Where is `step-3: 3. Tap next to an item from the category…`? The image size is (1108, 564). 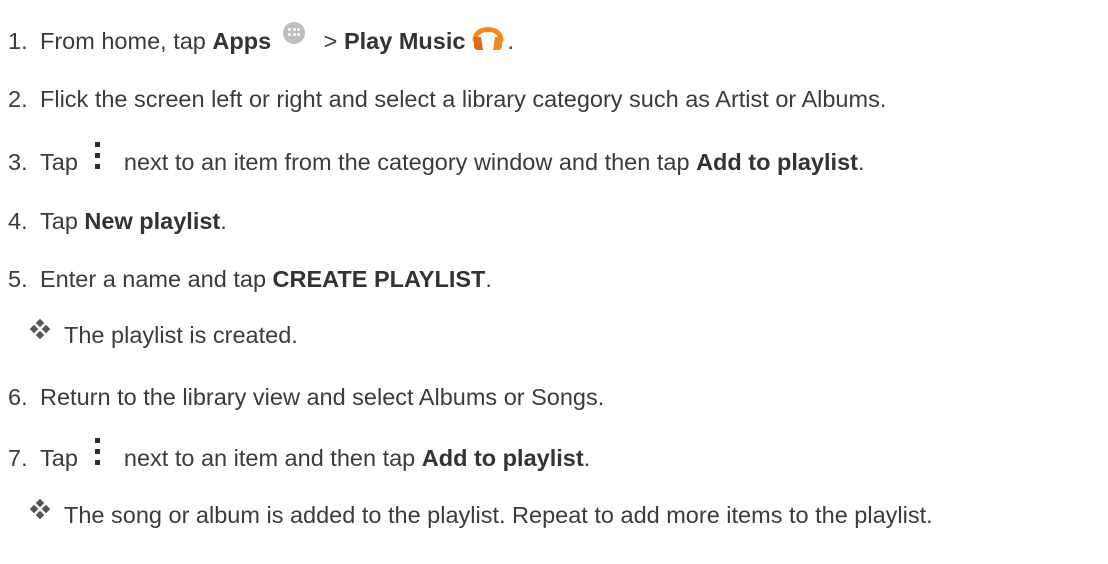
step-3: 3. Tap next to an item from the category… is located at coordinates (432, 160).